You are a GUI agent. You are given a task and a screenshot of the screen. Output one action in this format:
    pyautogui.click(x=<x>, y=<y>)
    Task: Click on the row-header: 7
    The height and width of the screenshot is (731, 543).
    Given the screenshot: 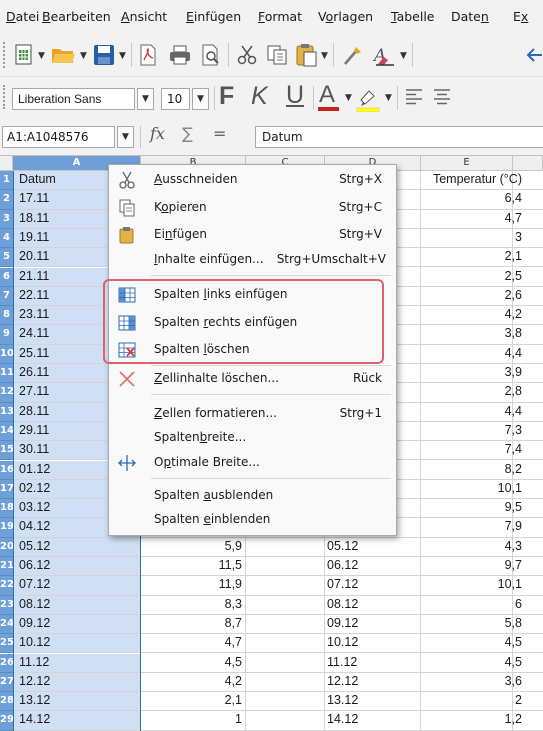 What is the action you would take?
    pyautogui.click(x=6, y=296)
    